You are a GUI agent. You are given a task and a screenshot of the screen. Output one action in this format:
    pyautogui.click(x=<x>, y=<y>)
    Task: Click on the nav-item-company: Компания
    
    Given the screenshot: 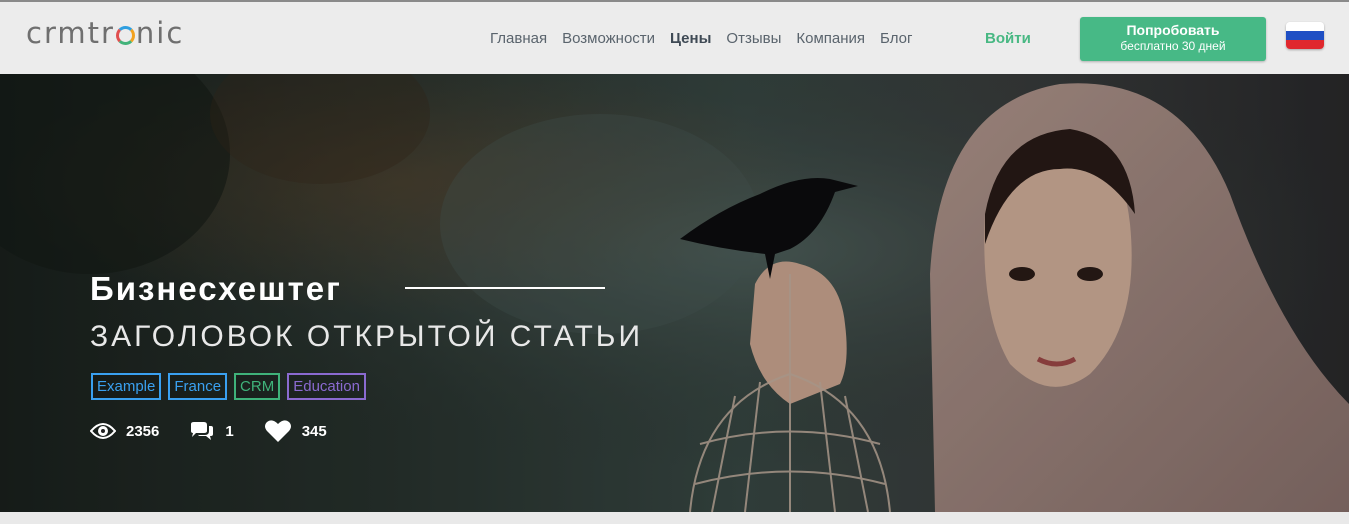 What is the action you would take?
    pyautogui.click(x=830, y=38)
    